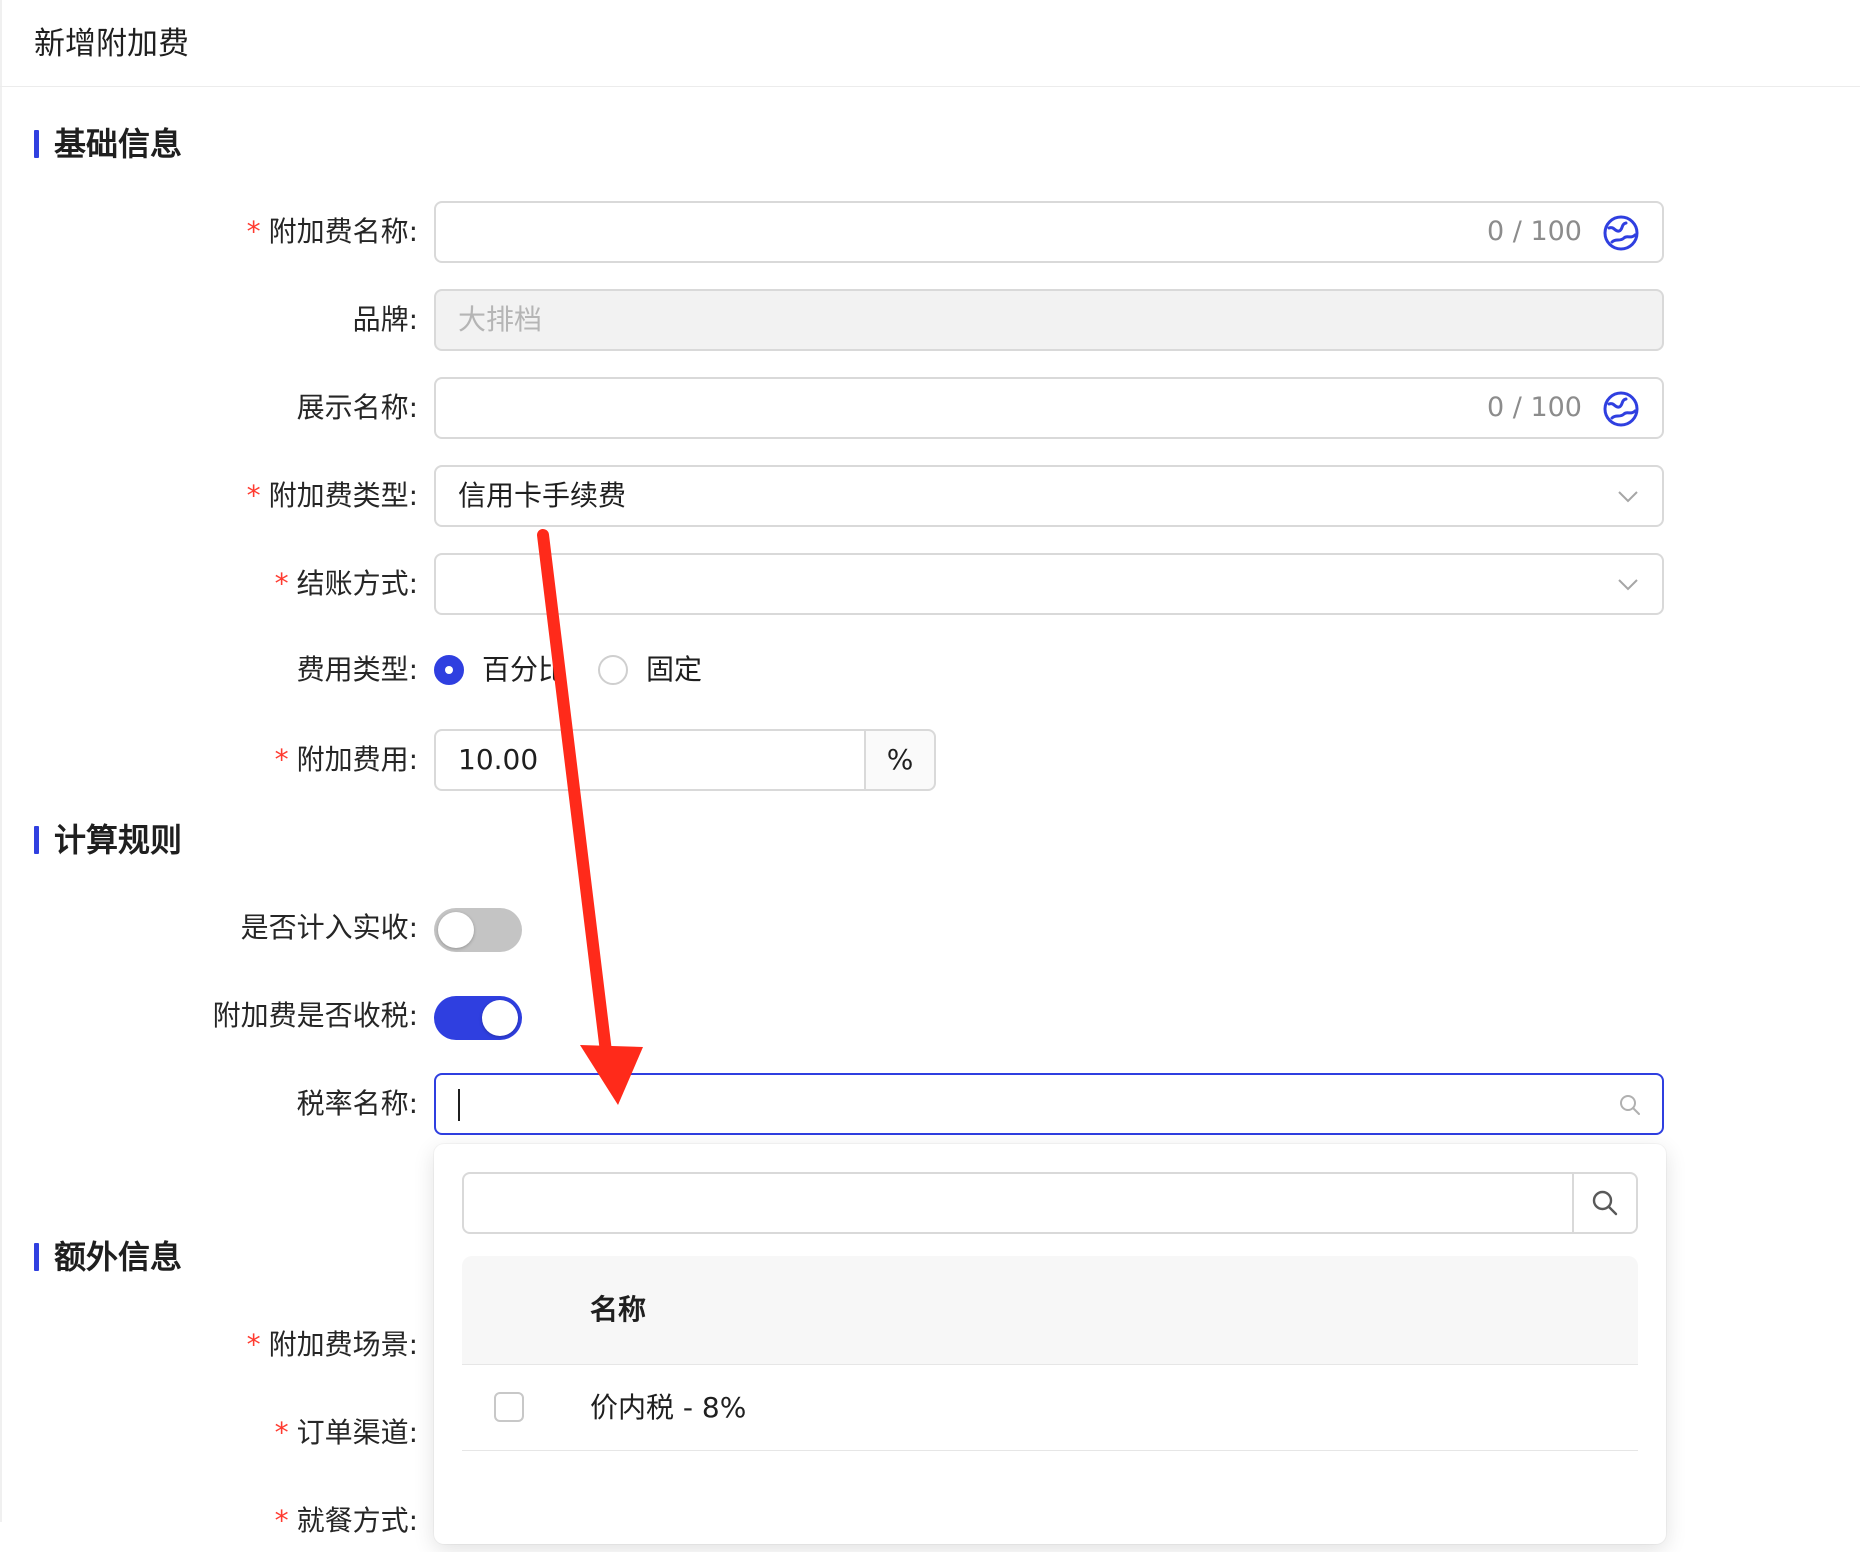 The height and width of the screenshot is (1552, 1860). What do you see at coordinates (108, 840) in the screenshot?
I see `section-title-calc-rules: 计算规则` at bounding box center [108, 840].